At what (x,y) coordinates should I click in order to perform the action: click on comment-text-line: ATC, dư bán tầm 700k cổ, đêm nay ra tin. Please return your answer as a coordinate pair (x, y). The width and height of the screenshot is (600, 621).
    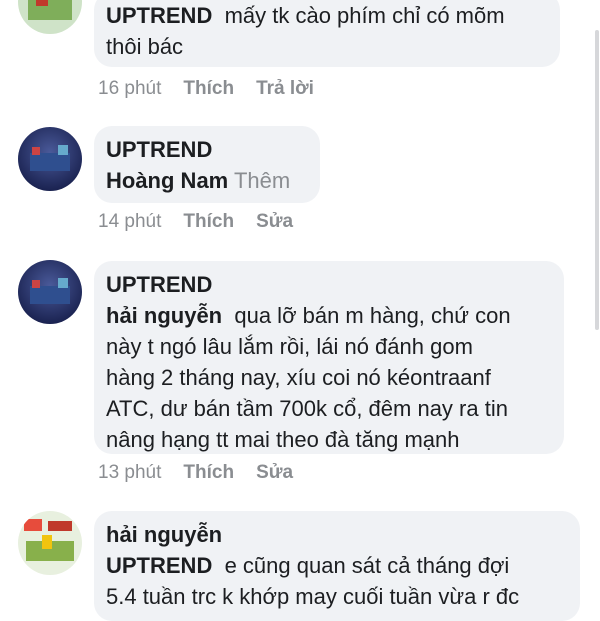
    Looking at the image, I should click on (307, 408).